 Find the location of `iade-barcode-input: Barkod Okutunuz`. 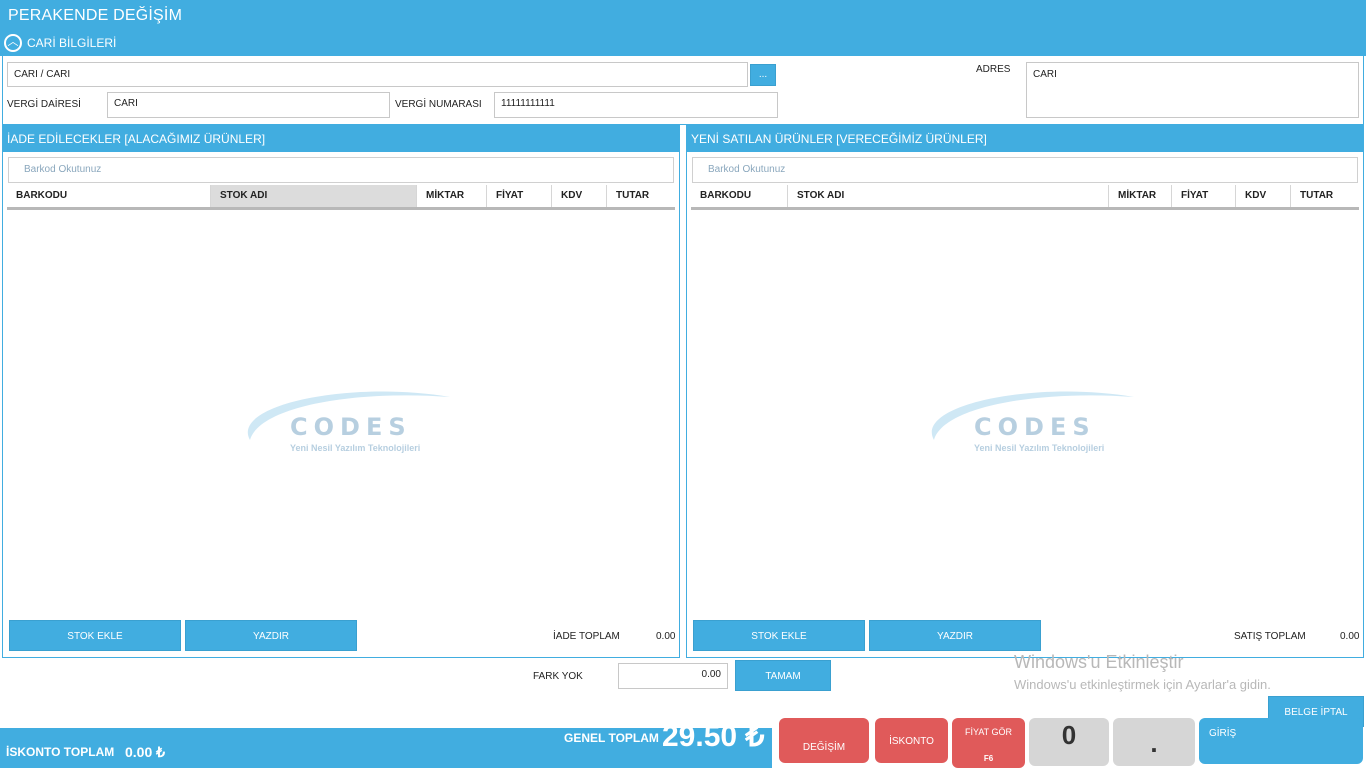

iade-barcode-input: Barkod Okutunuz is located at coordinates (341, 170).